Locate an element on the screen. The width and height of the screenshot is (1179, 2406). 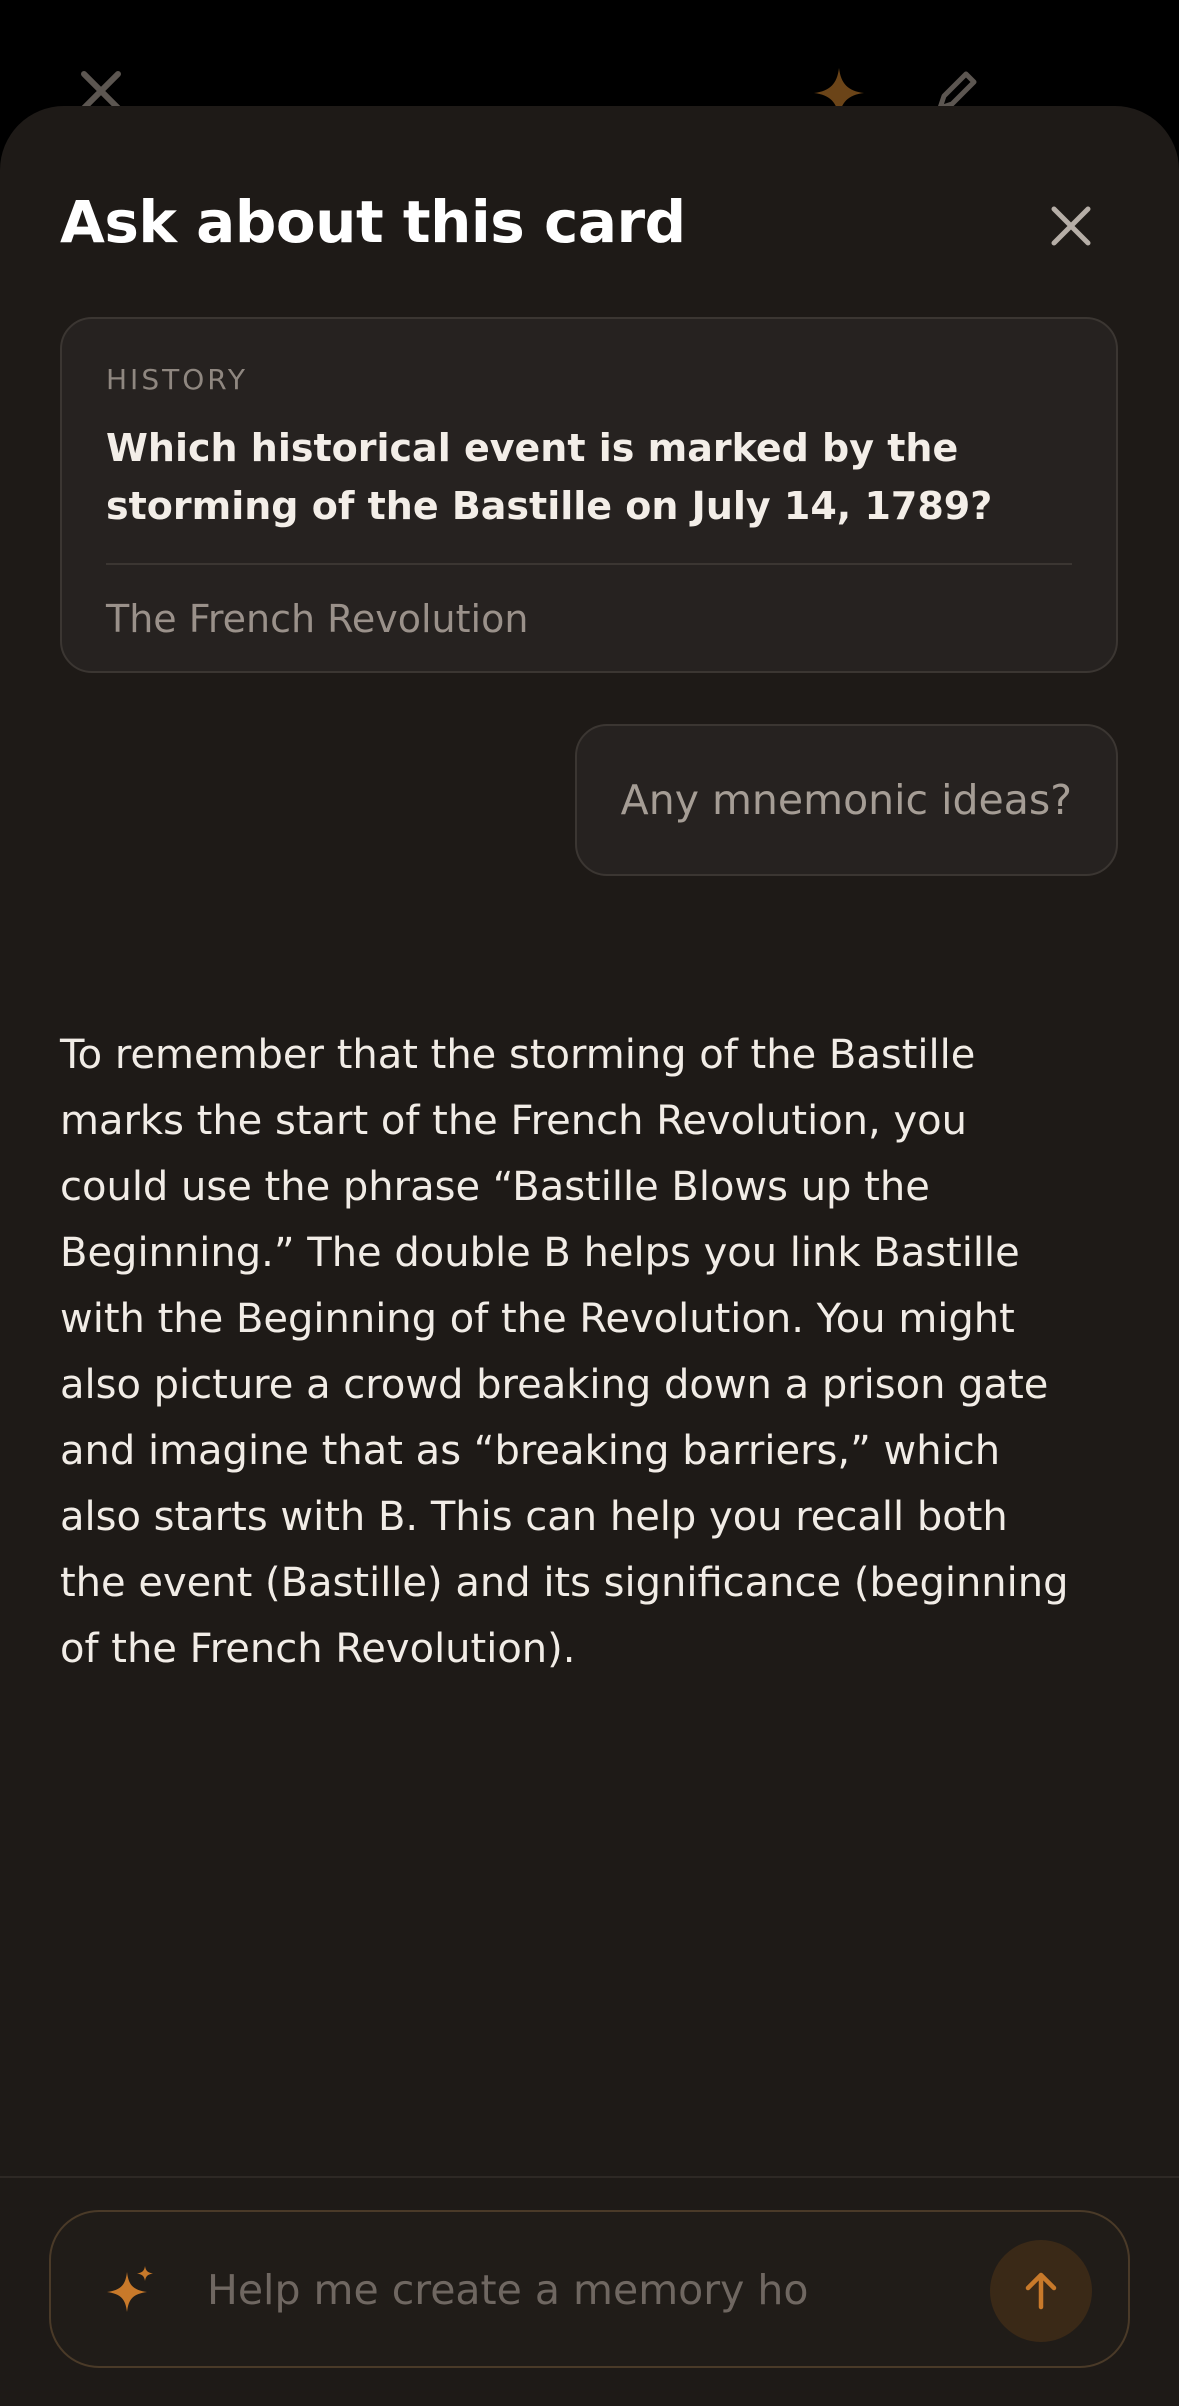
message-composer is located at coordinates (589, 2289).